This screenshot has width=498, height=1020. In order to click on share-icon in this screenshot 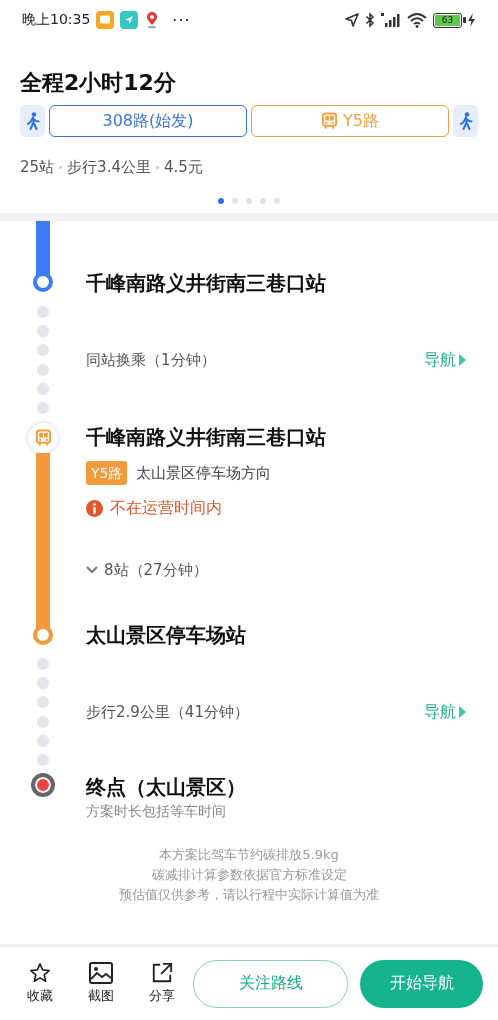, I will do `click(162, 973)`.